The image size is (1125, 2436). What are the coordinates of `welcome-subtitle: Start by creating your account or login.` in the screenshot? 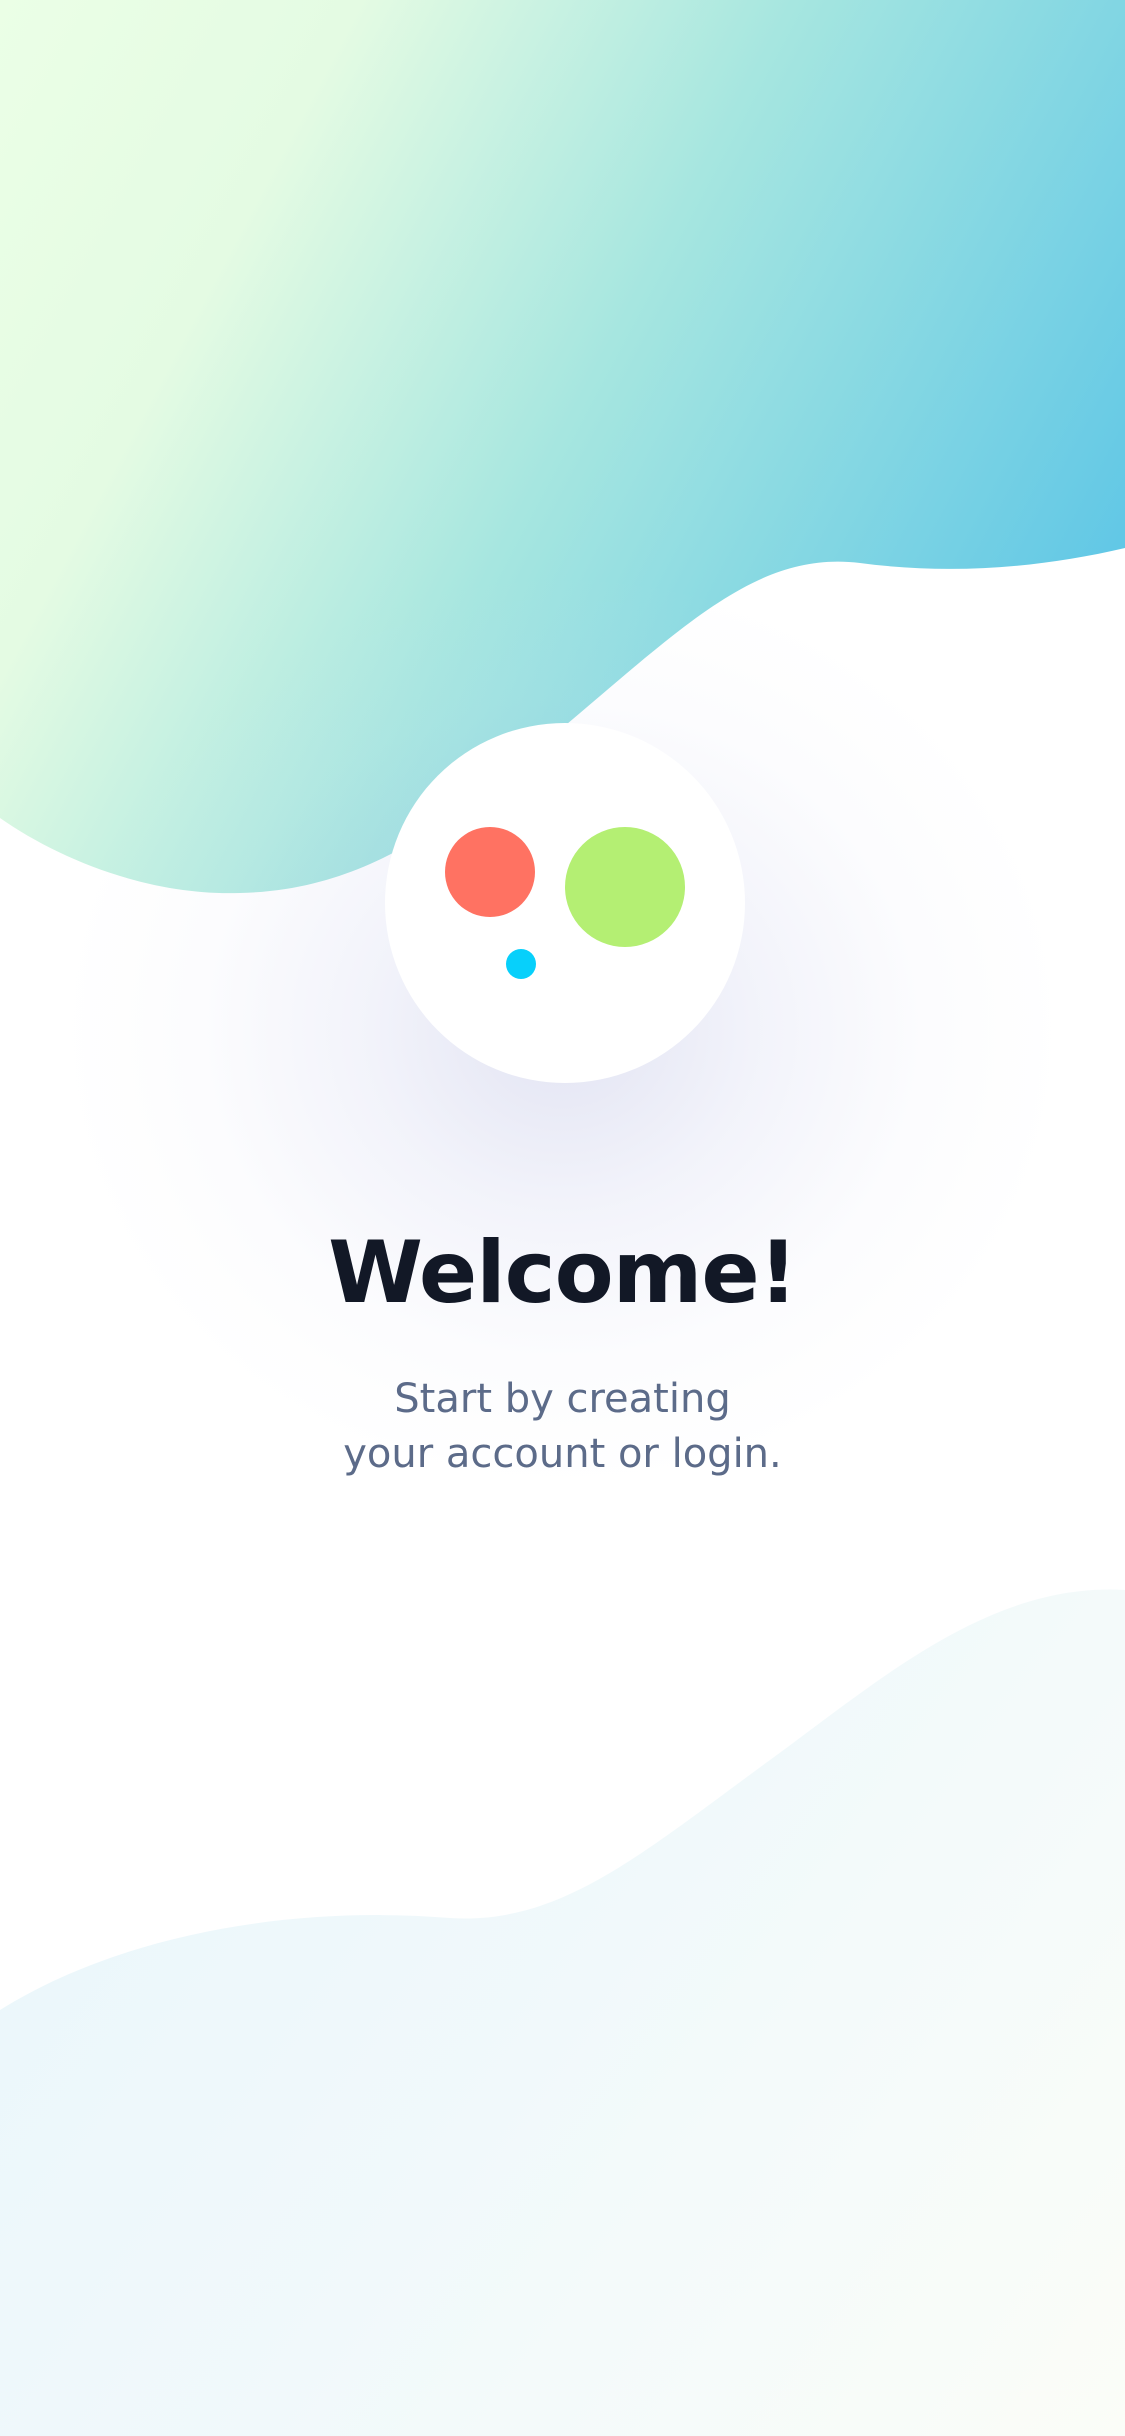 It's located at (562, 1427).